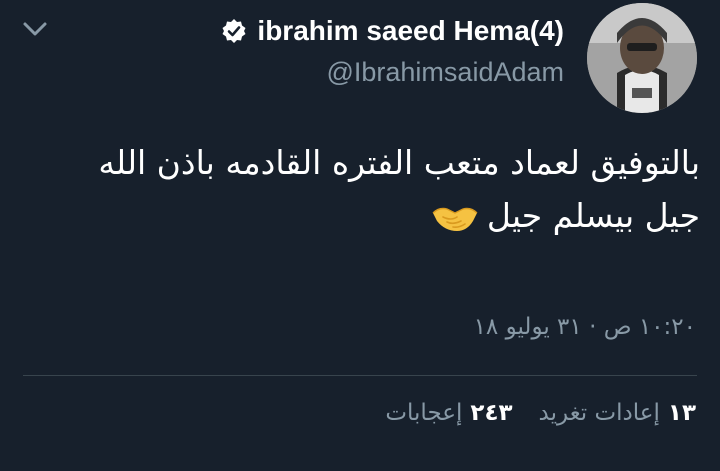 The width and height of the screenshot is (720, 471). What do you see at coordinates (593, 215) in the screenshot?
I see `tweet-text-line-2-text: جيل بيسلم جيل` at bounding box center [593, 215].